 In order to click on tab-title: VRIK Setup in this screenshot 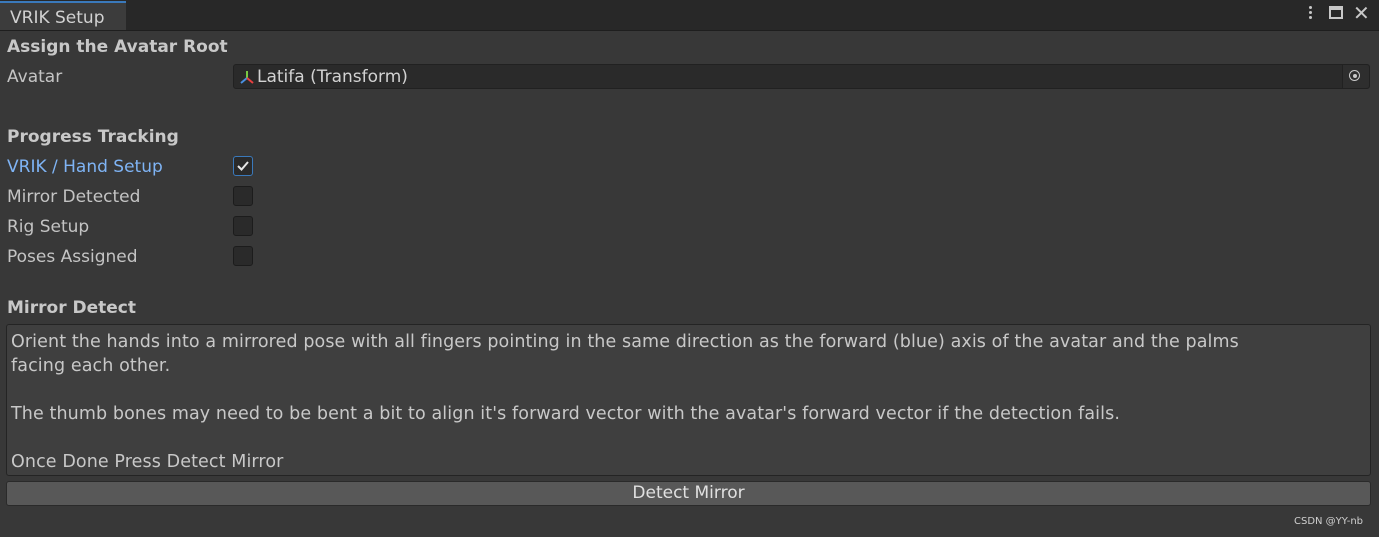, I will do `click(57, 18)`.